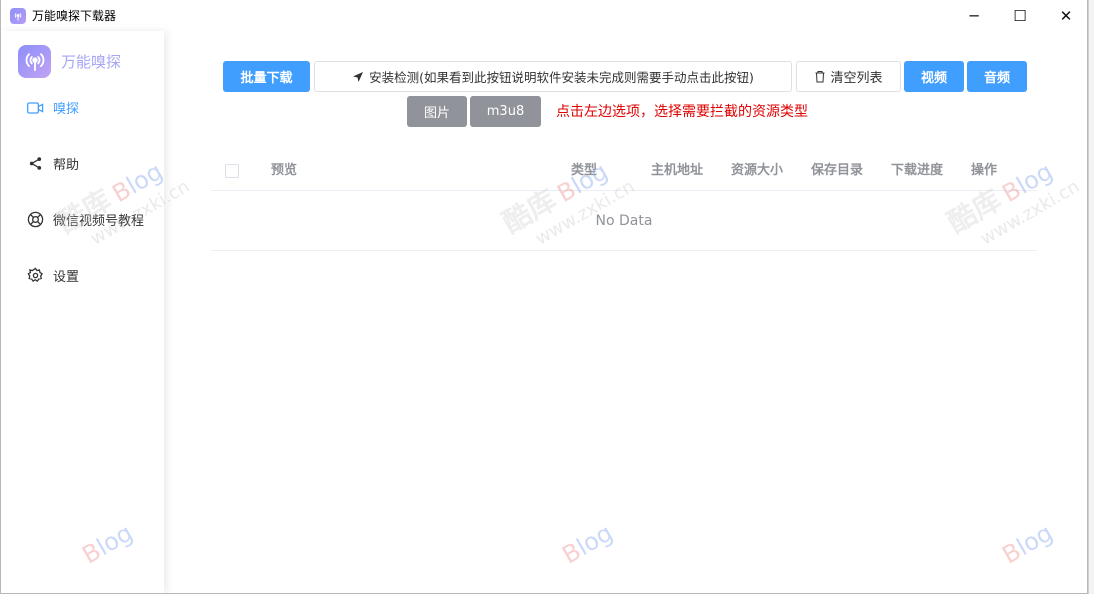 Image resolution: width=1094 pixels, height=594 pixels. What do you see at coordinates (66, 277) in the screenshot?
I see `sidebar-item-label: 设置` at bounding box center [66, 277].